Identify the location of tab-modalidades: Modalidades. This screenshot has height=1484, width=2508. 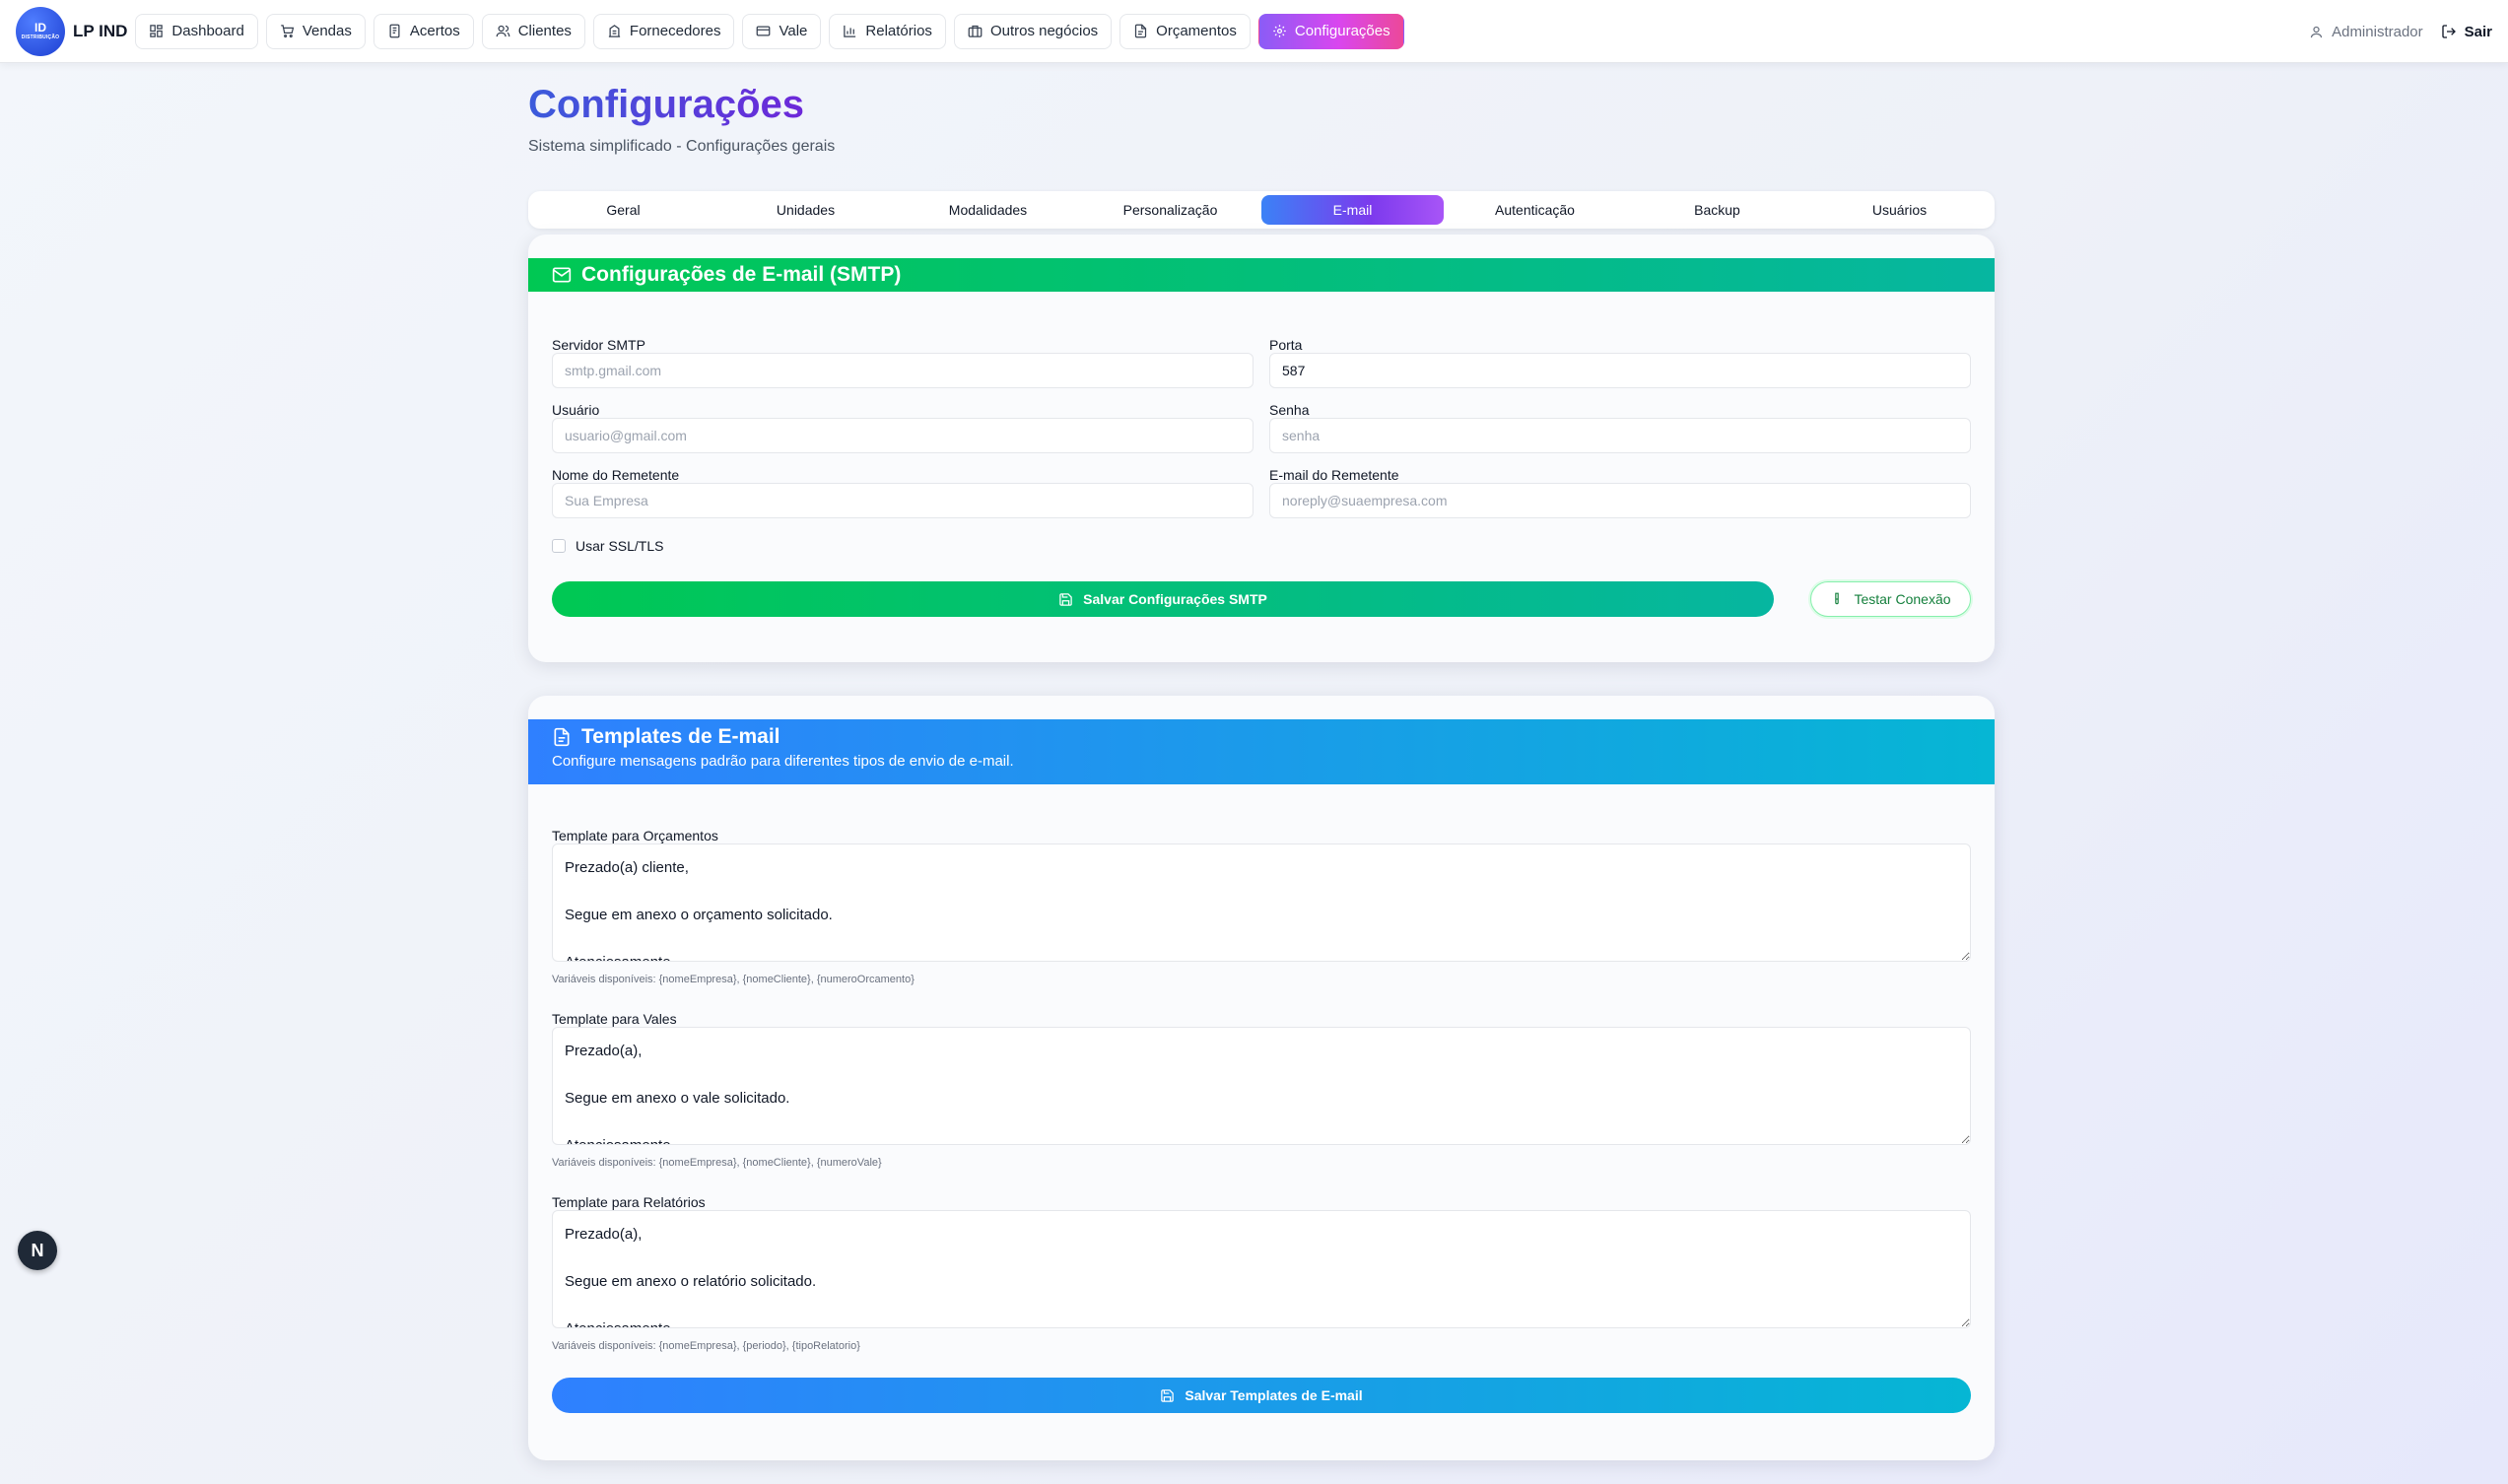
(988, 210).